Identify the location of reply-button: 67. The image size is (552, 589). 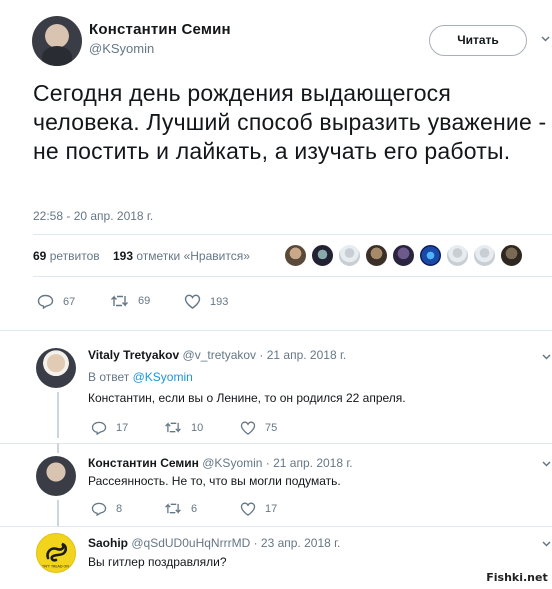
(56, 301).